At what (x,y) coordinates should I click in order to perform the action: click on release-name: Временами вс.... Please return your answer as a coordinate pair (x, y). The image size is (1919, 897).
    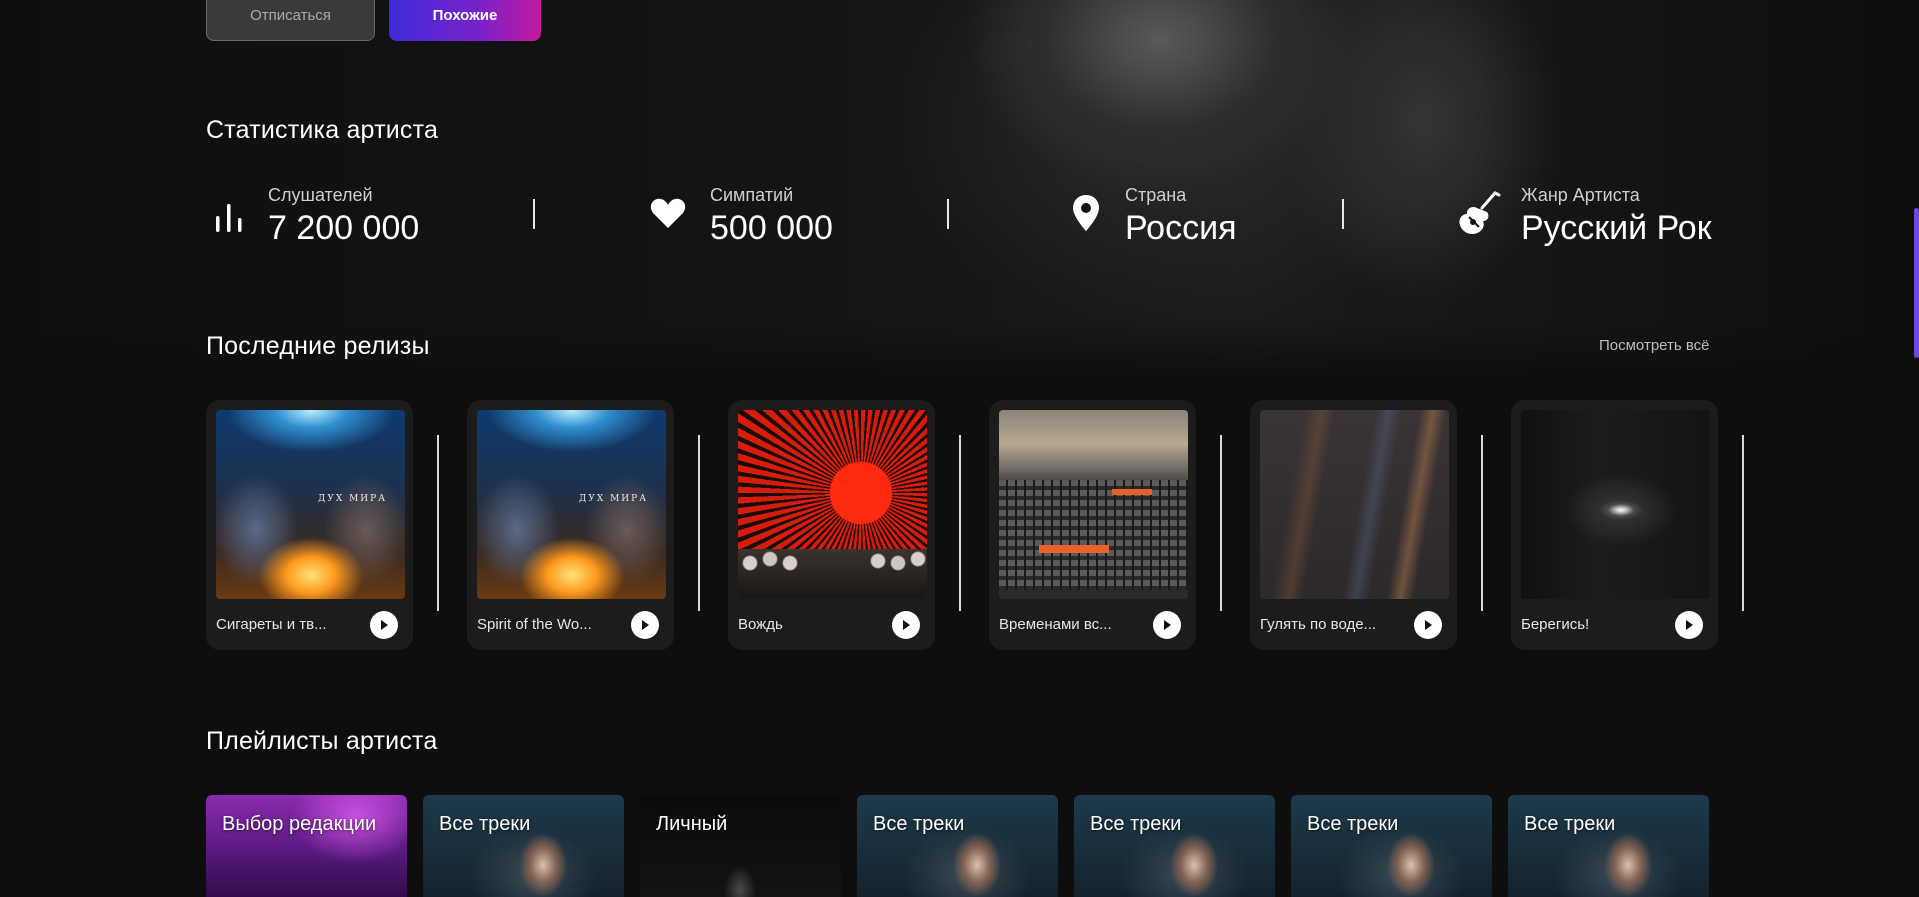
    Looking at the image, I should click on (1055, 624).